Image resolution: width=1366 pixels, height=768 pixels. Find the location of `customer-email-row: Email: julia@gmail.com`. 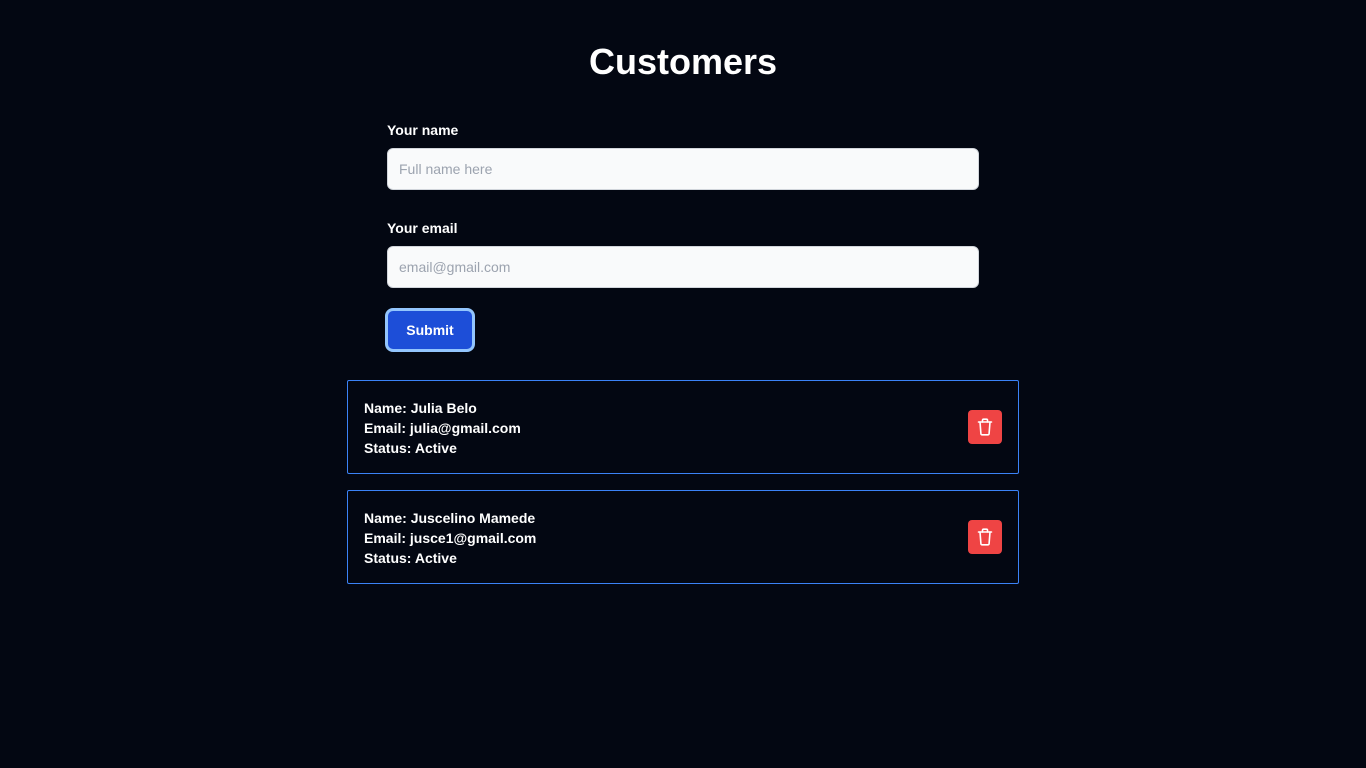

customer-email-row: Email: julia@gmail.com is located at coordinates (442, 428).